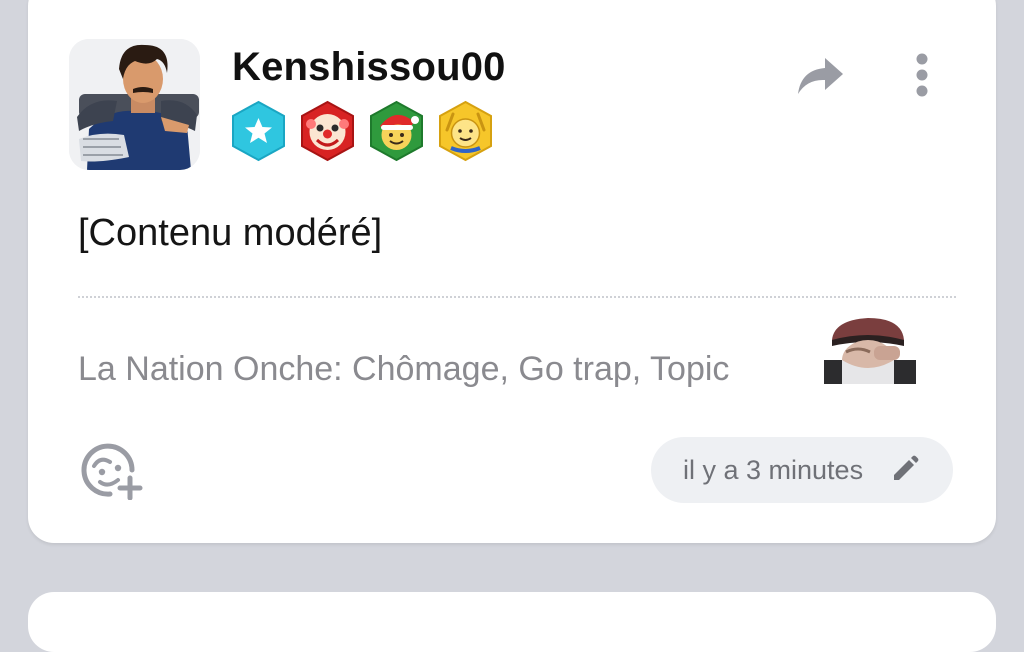 The width and height of the screenshot is (1024, 652). I want to click on add-reaction-icon, so click(112, 470).